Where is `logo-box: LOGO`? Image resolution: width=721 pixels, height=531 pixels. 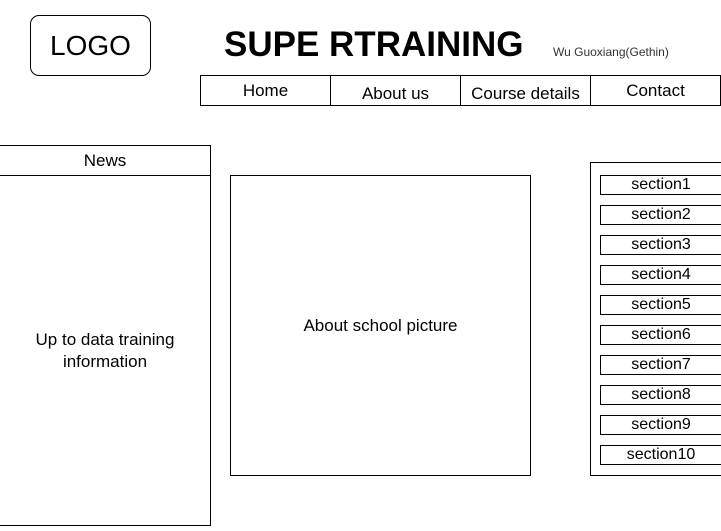
logo-box: LOGO is located at coordinates (90, 45).